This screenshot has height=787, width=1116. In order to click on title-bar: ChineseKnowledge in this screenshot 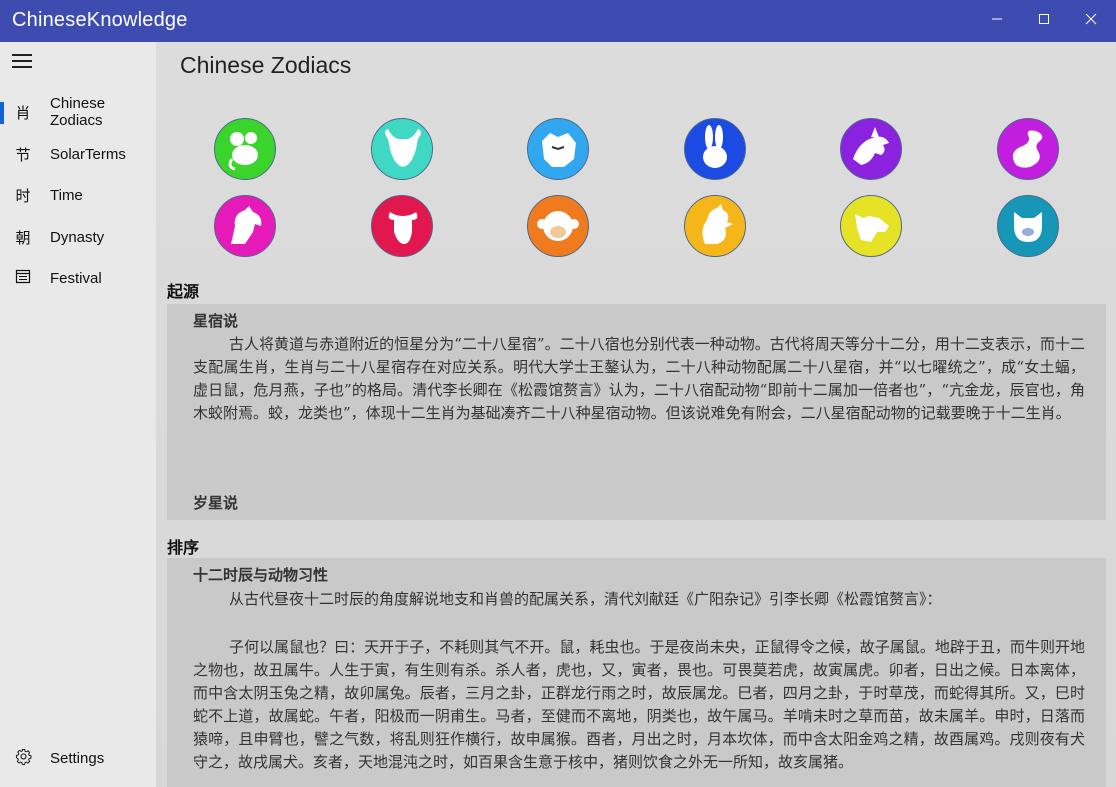, I will do `click(558, 21)`.